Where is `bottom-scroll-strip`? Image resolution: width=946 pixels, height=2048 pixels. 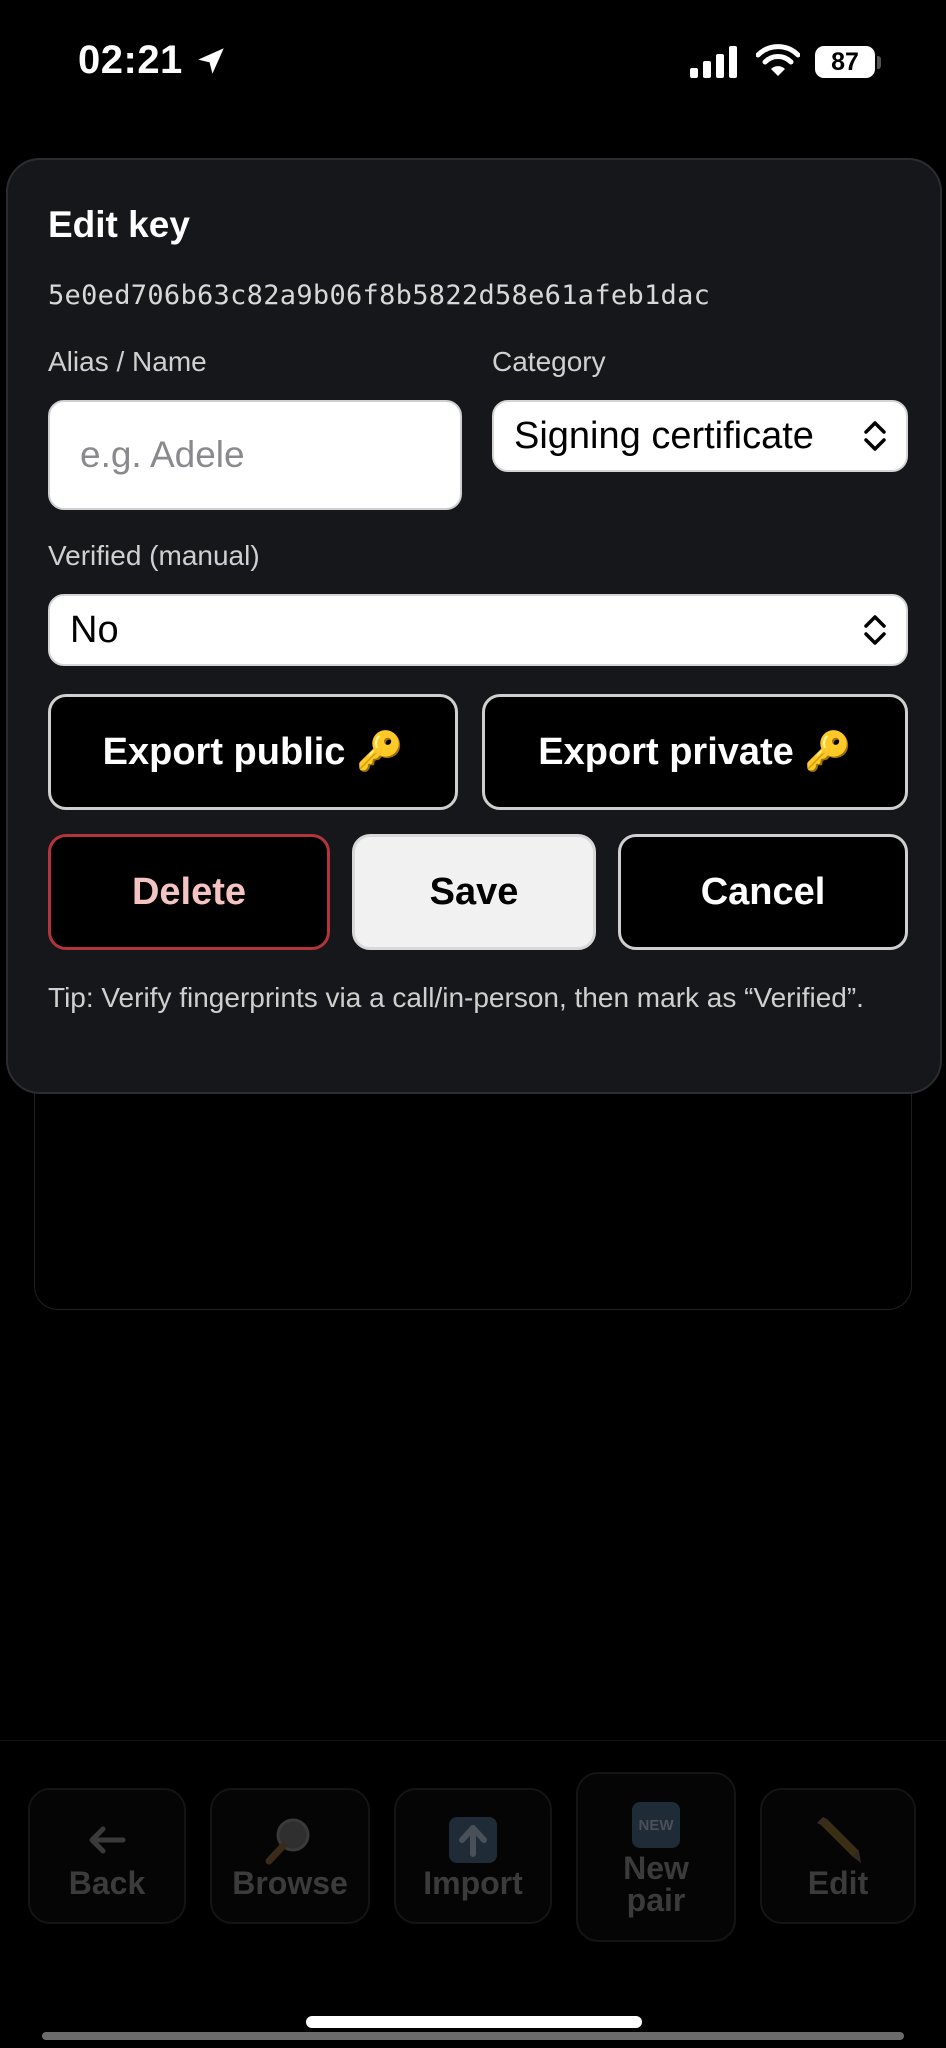 bottom-scroll-strip is located at coordinates (473, 2036).